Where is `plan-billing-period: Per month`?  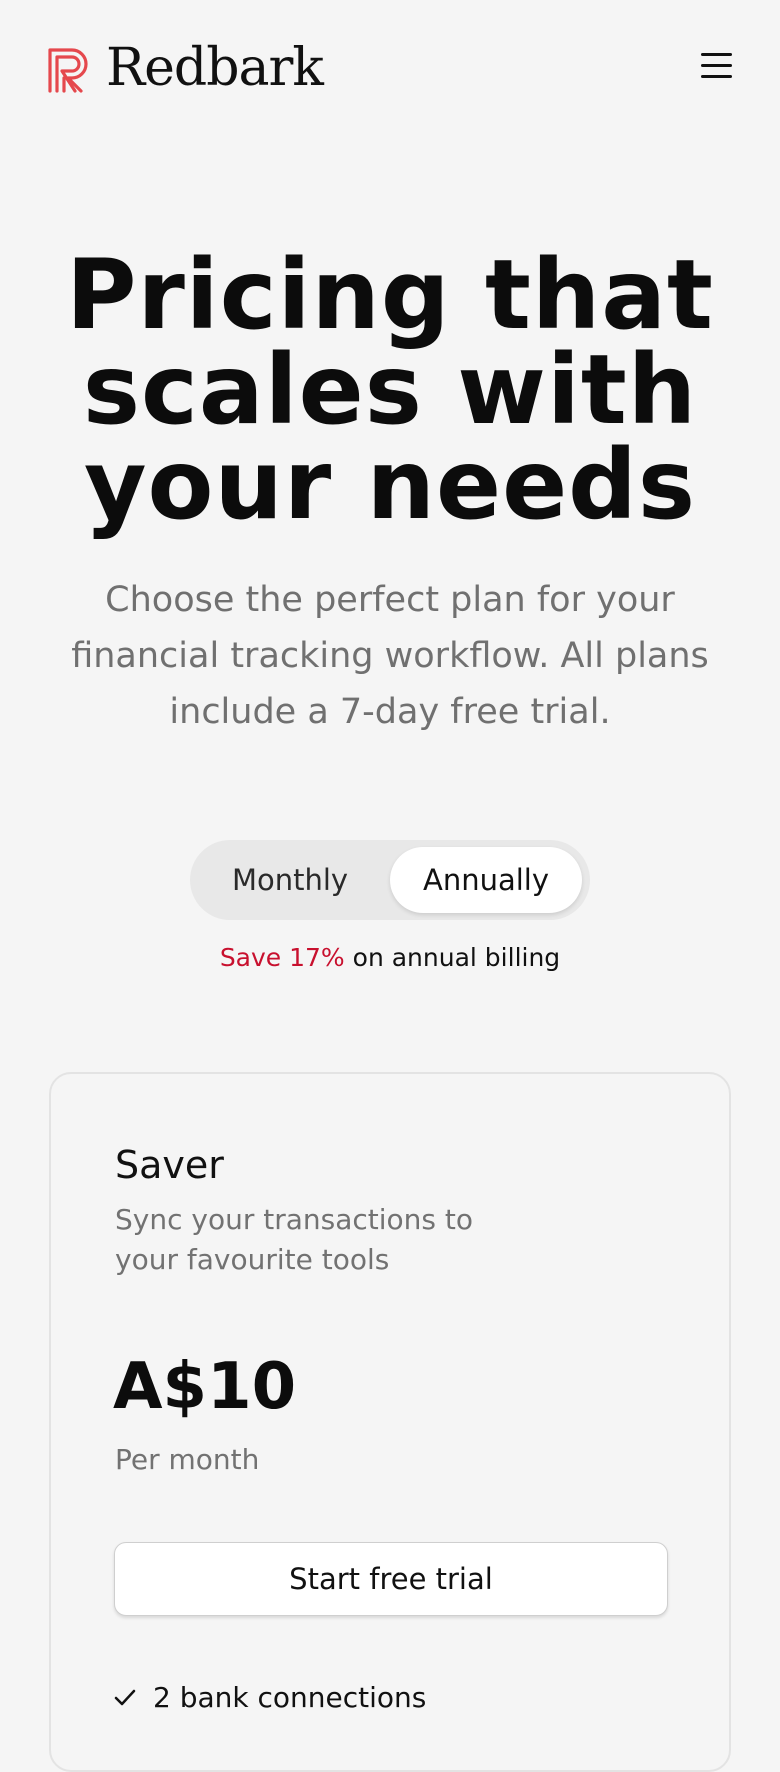
plan-billing-period: Per month is located at coordinates (187, 1459).